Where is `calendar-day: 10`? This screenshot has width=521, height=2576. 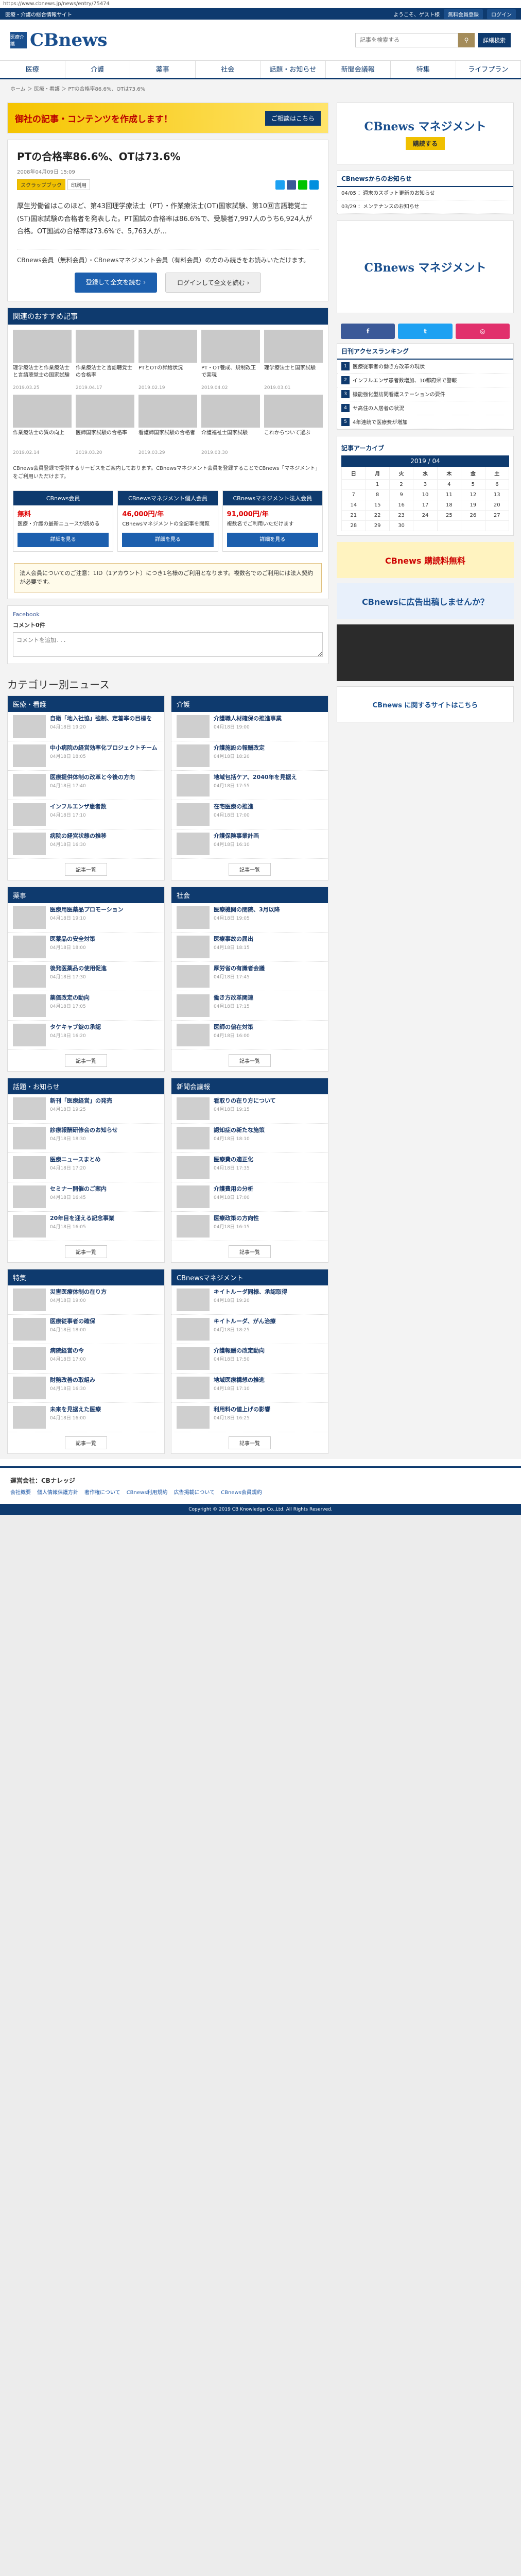
calendar-day: 10 is located at coordinates (425, 494).